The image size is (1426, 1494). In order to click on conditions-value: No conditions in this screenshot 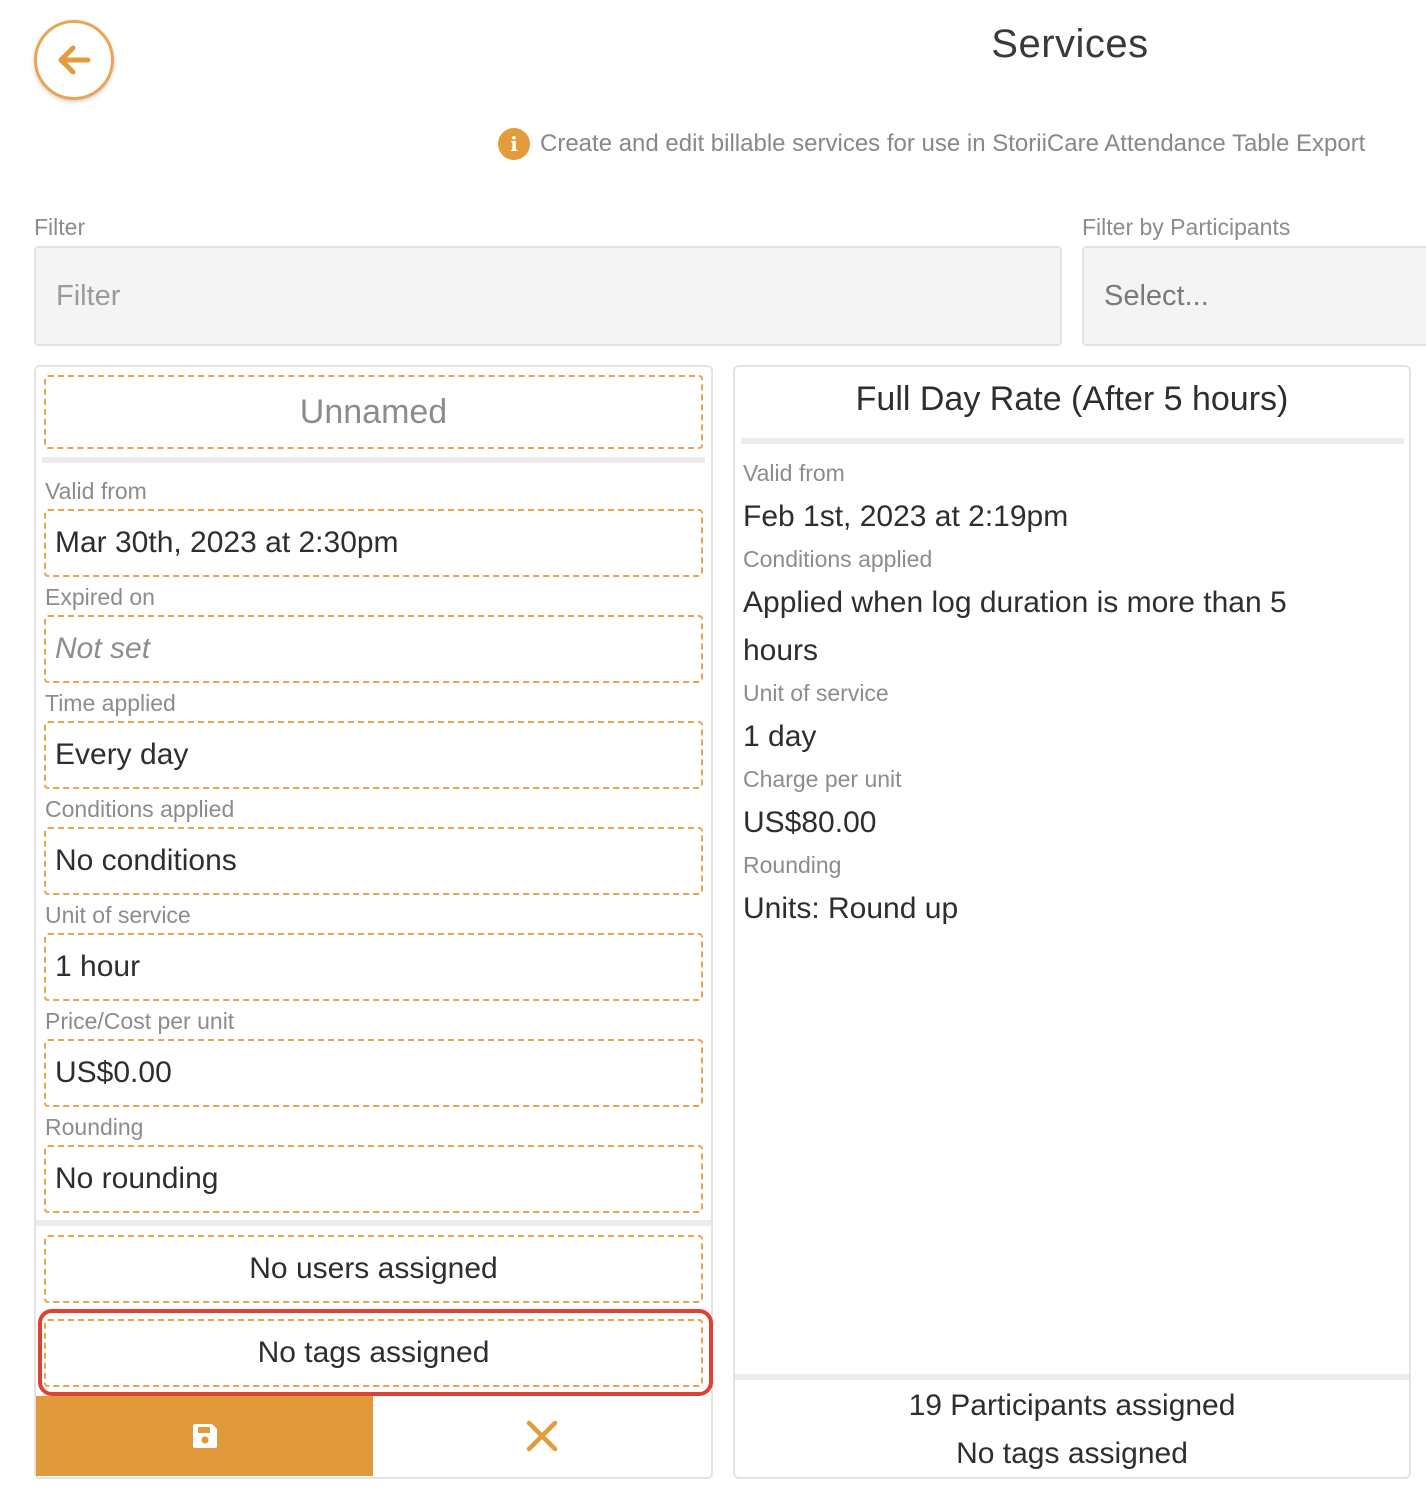, I will do `click(146, 860)`.